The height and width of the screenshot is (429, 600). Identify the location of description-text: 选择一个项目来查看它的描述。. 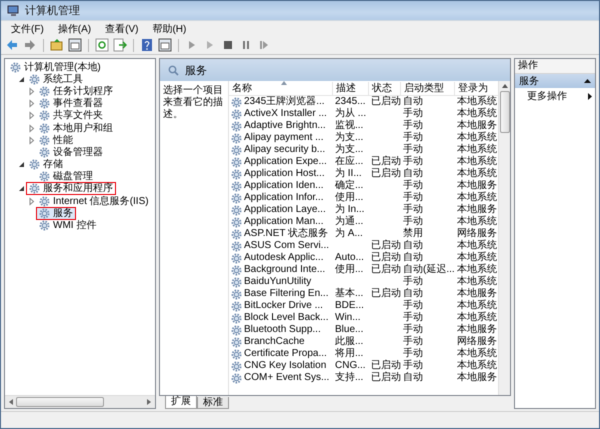
(194, 238).